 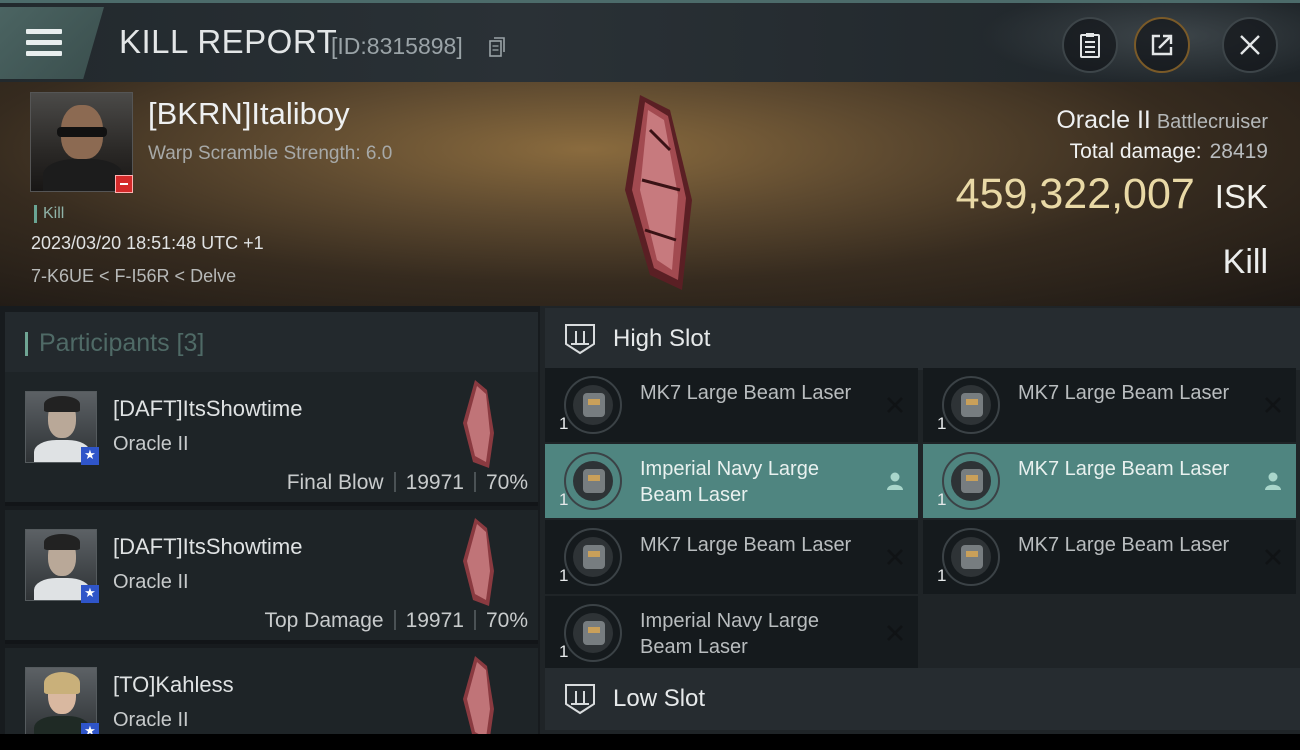 I want to click on bottom-strip, so click(x=650, y=742).